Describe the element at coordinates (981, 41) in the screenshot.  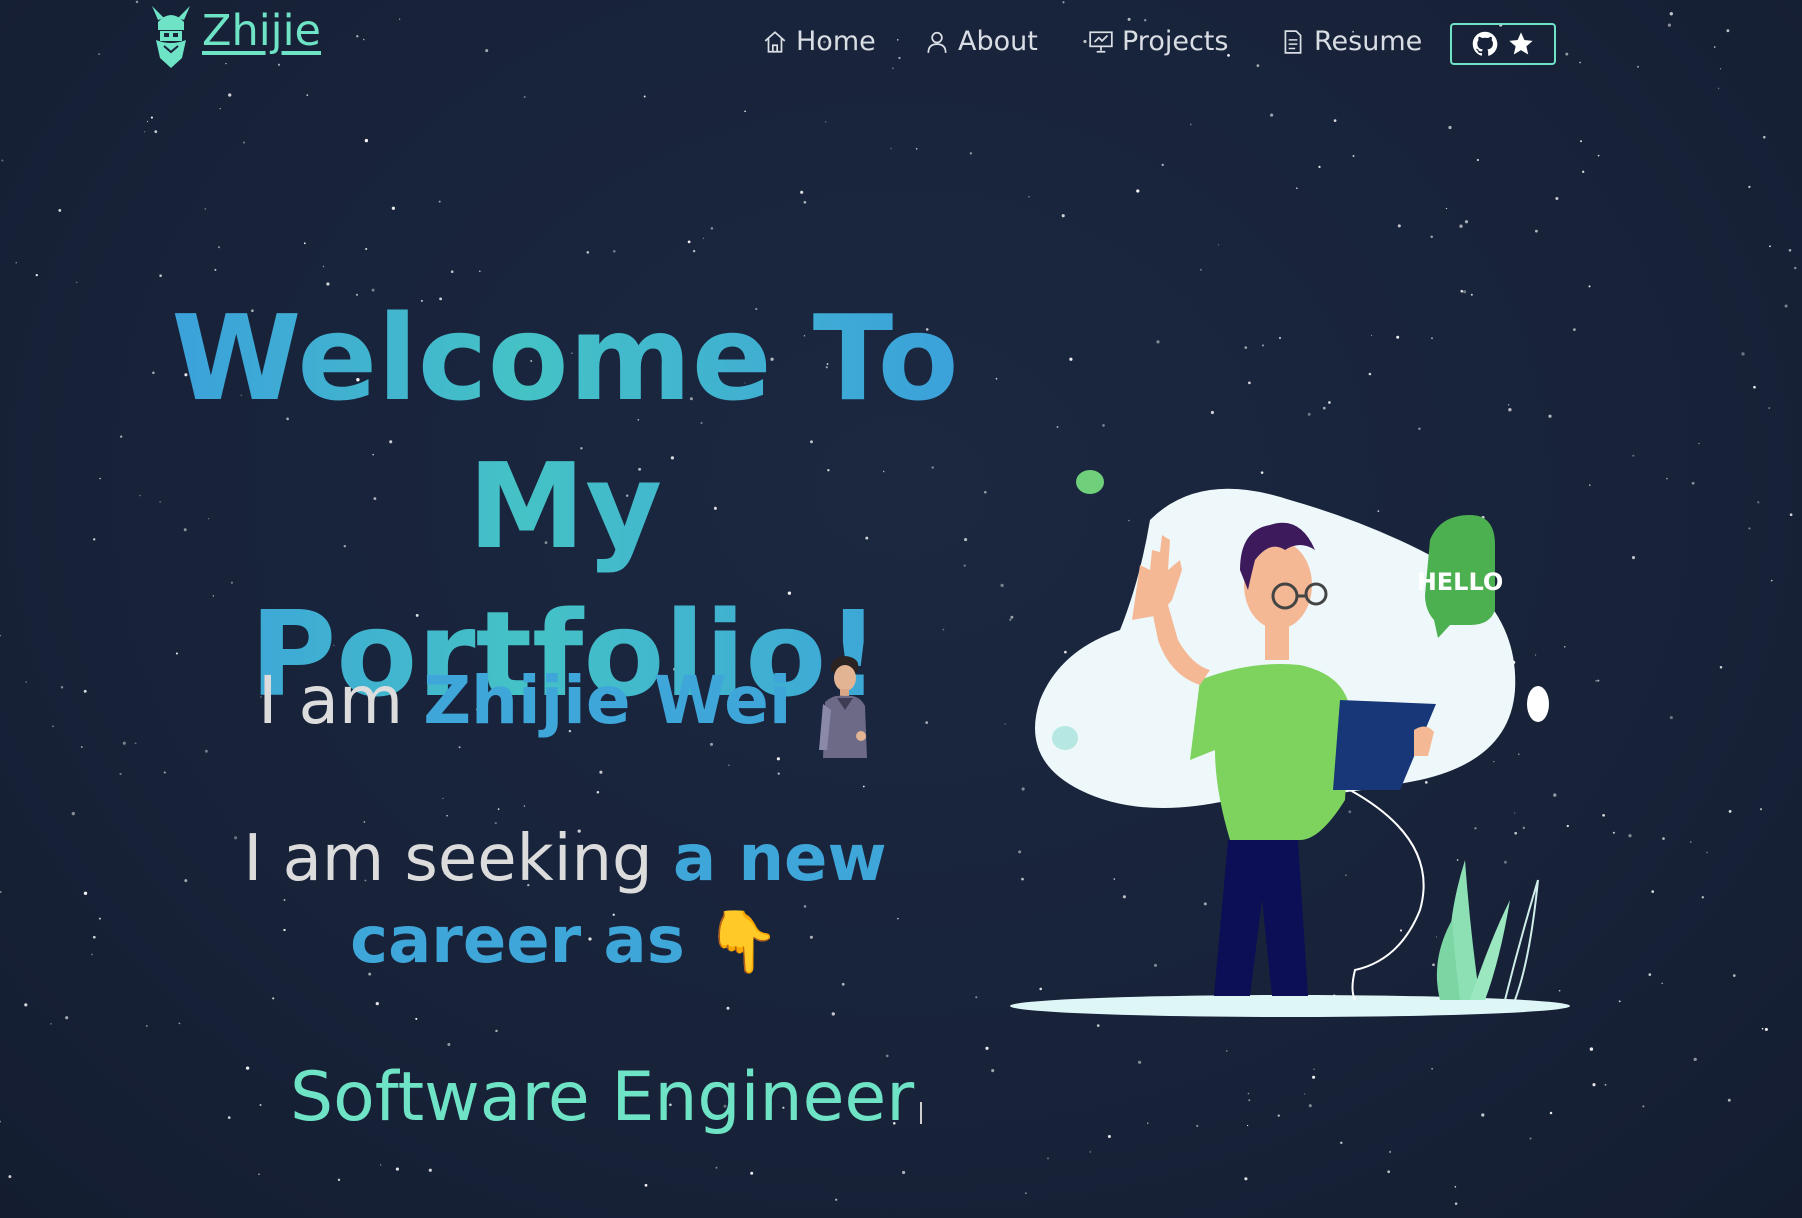
I see `nav-about: About` at that location.